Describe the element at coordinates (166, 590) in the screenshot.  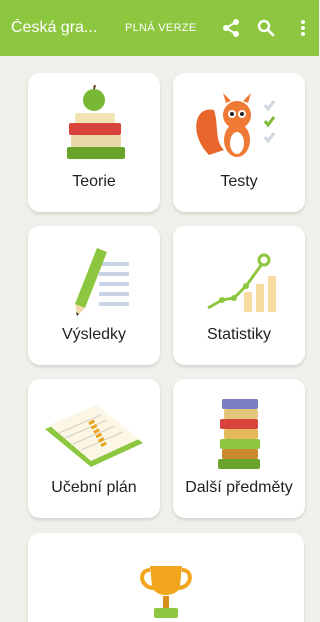
I see `trophy-icon` at that location.